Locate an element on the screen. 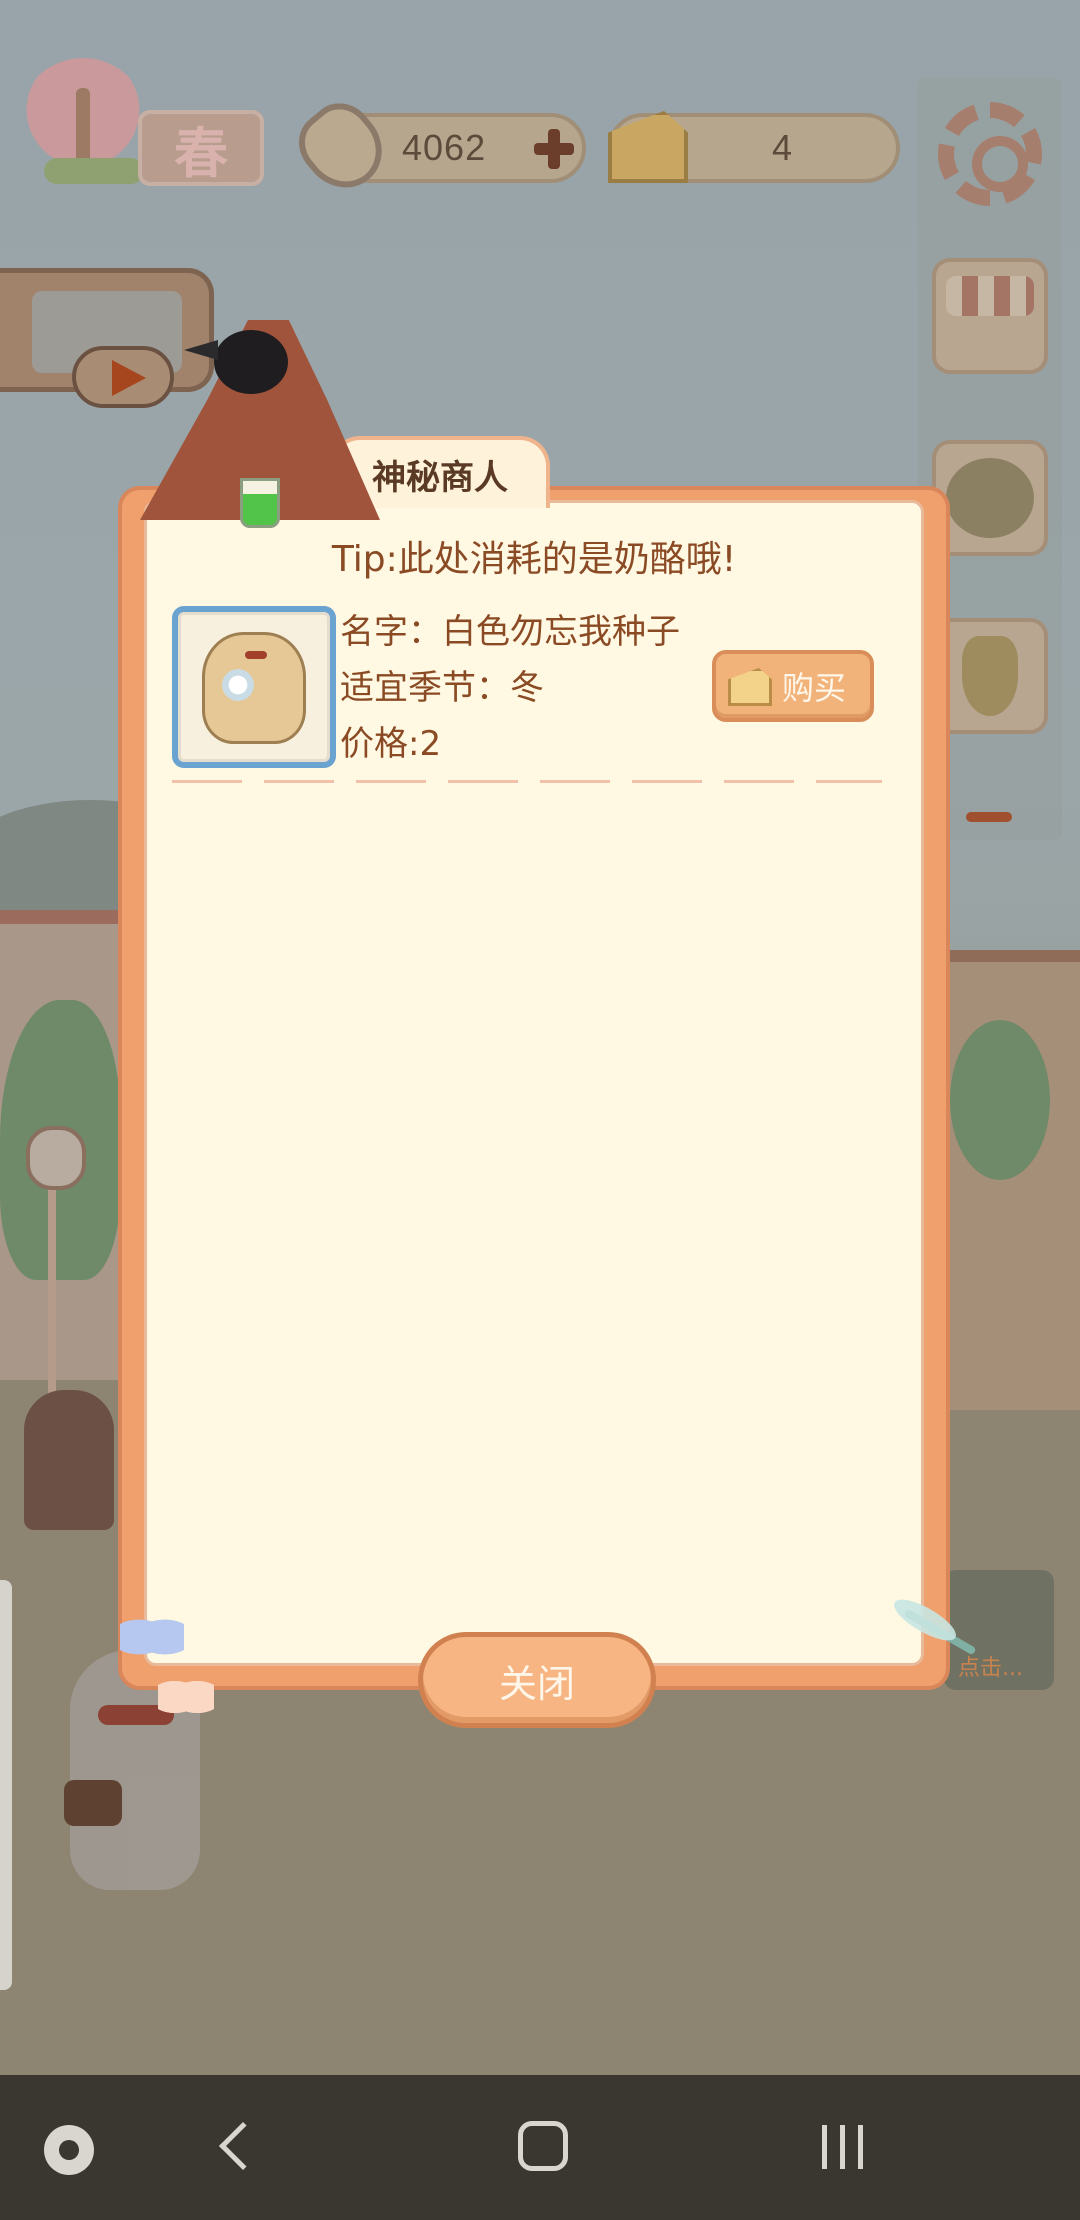 Image resolution: width=1080 pixels, height=2220 pixels. back-icon is located at coordinates (243, 2146).